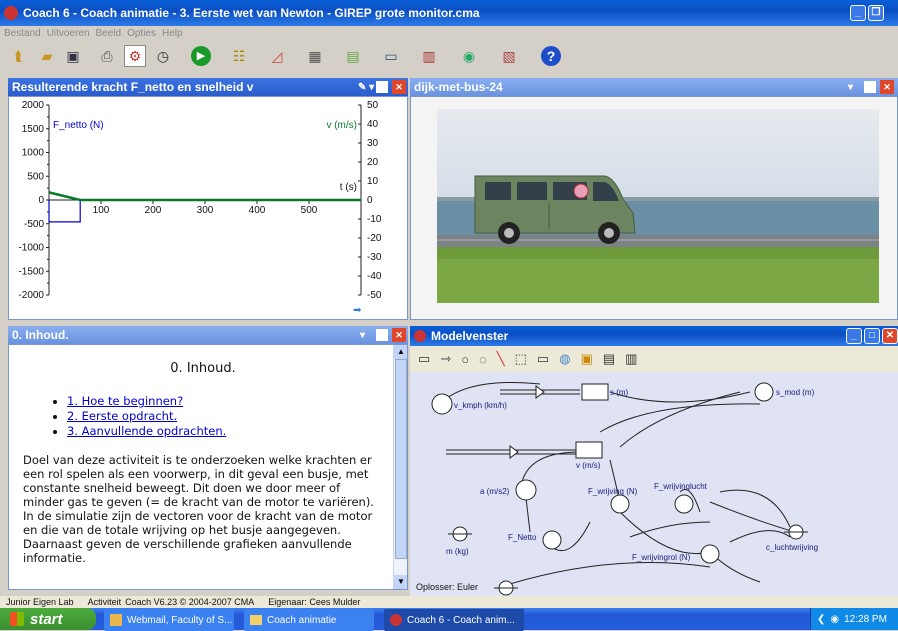 This screenshot has height=631, width=898. What do you see at coordinates (521, 359) in the screenshot?
I see `select-tool-icon: ⬚` at bounding box center [521, 359].